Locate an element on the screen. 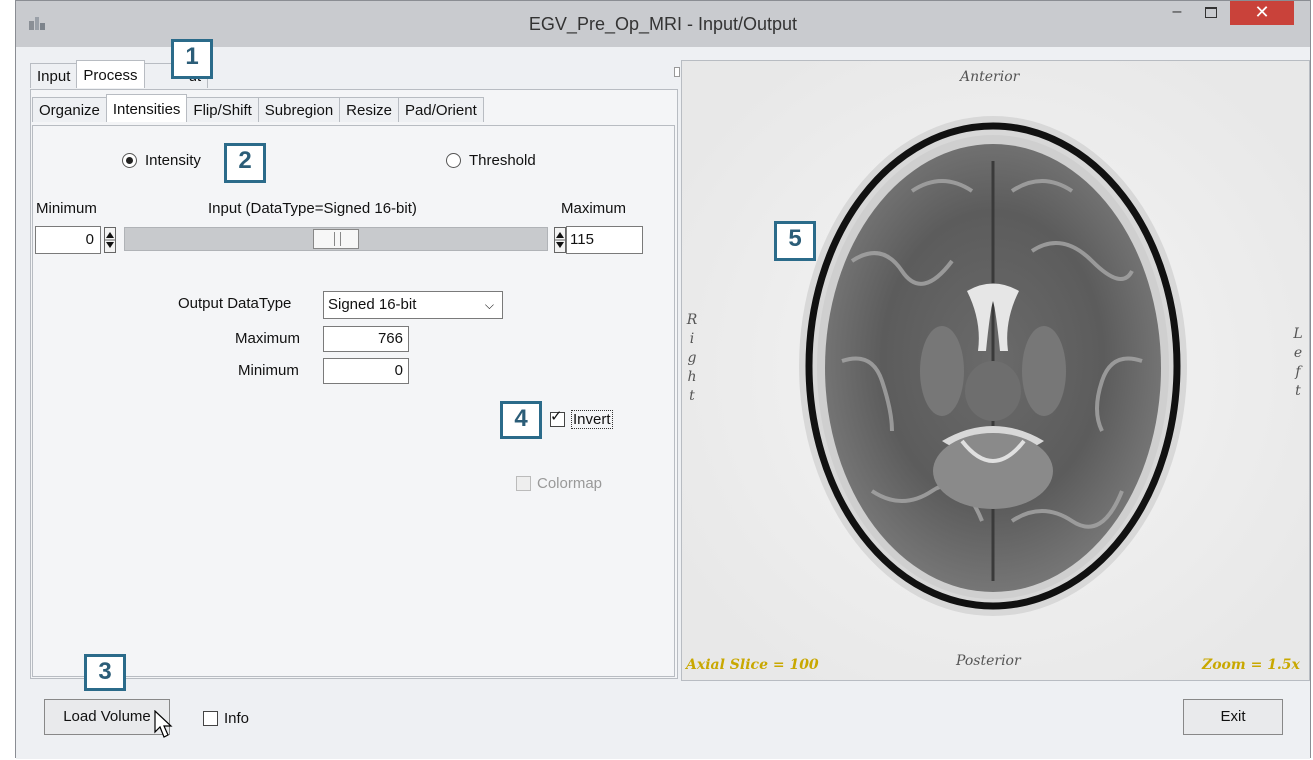 The width and height of the screenshot is (1313, 760). right-letter: R is located at coordinates (692, 320).